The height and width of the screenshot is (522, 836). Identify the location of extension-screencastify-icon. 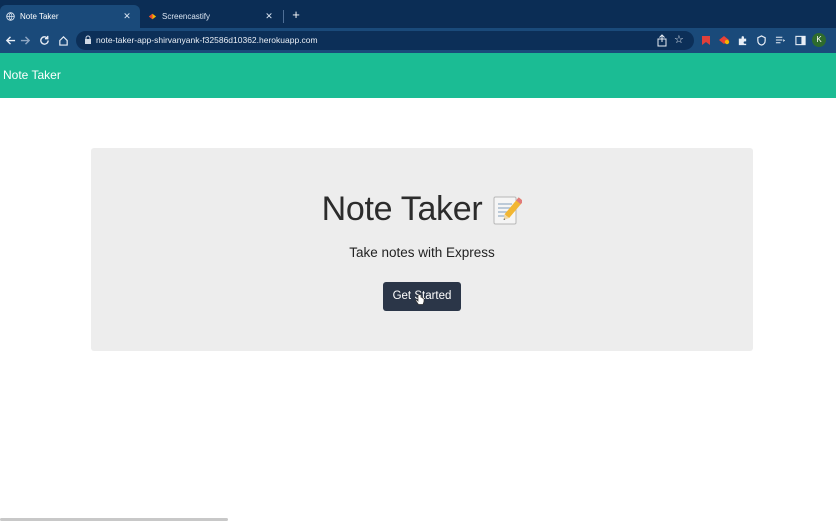
(724, 40).